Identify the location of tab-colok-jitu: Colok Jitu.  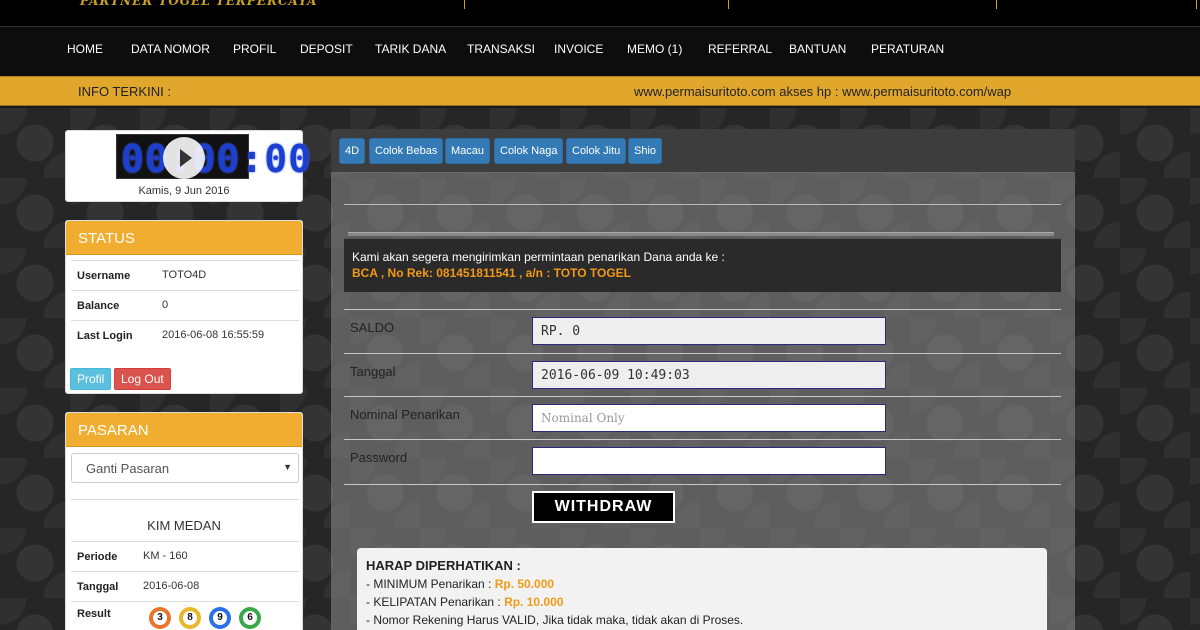
(596, 151).